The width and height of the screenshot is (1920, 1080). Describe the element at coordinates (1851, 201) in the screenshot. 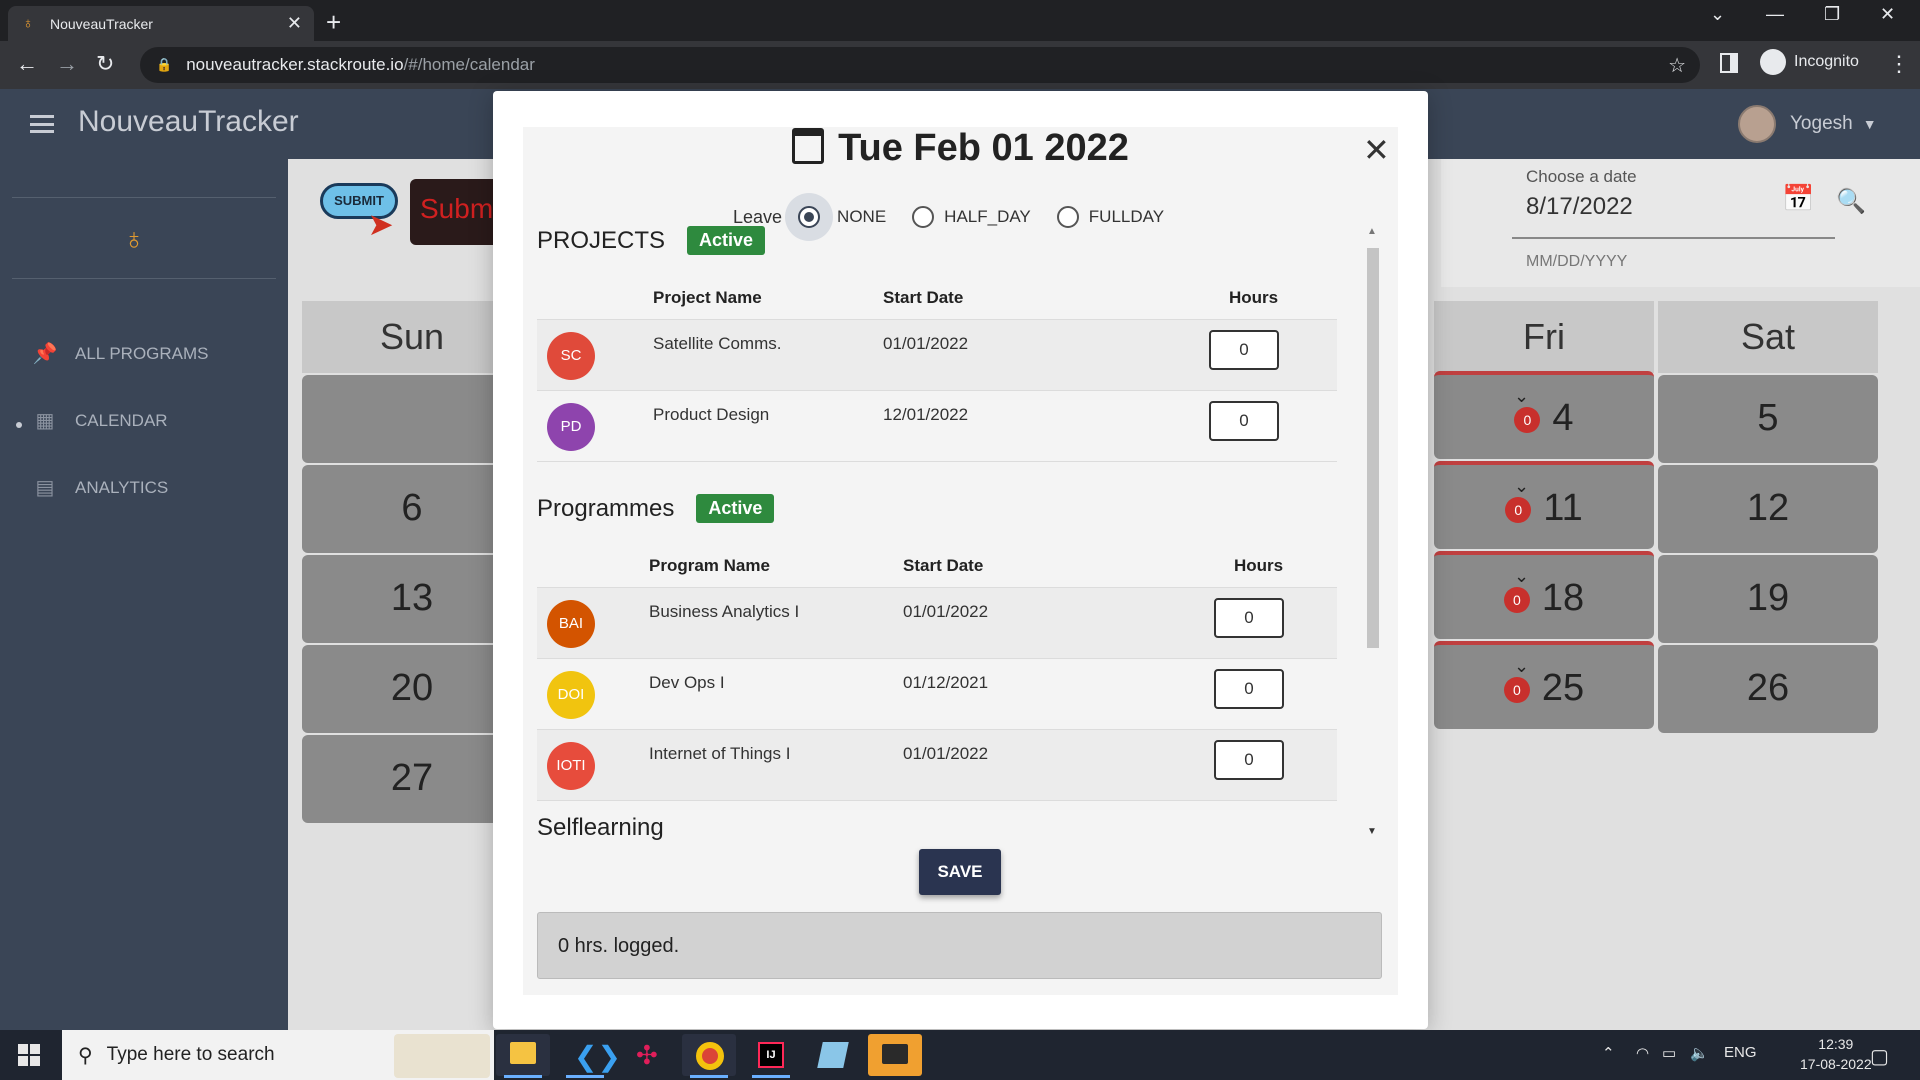

I see `search-icon: 🔍` at that location.